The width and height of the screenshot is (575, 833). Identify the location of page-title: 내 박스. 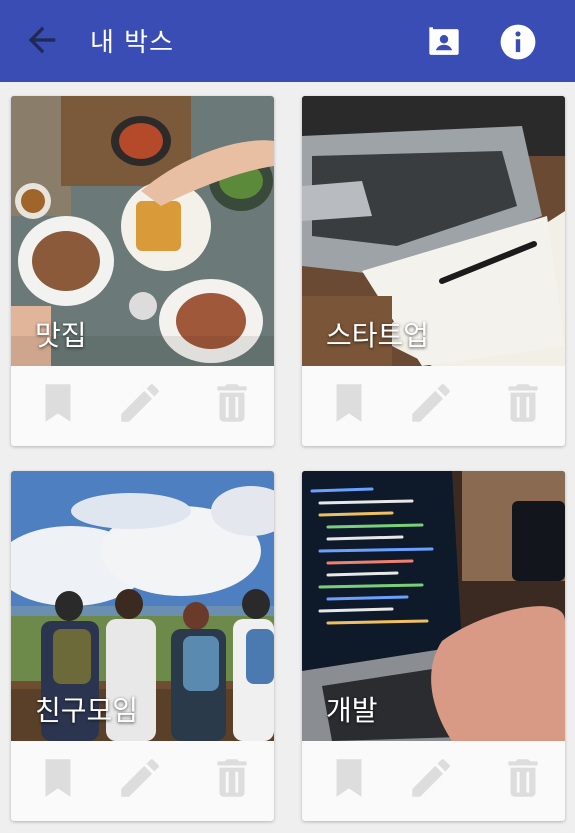
(132, 43).